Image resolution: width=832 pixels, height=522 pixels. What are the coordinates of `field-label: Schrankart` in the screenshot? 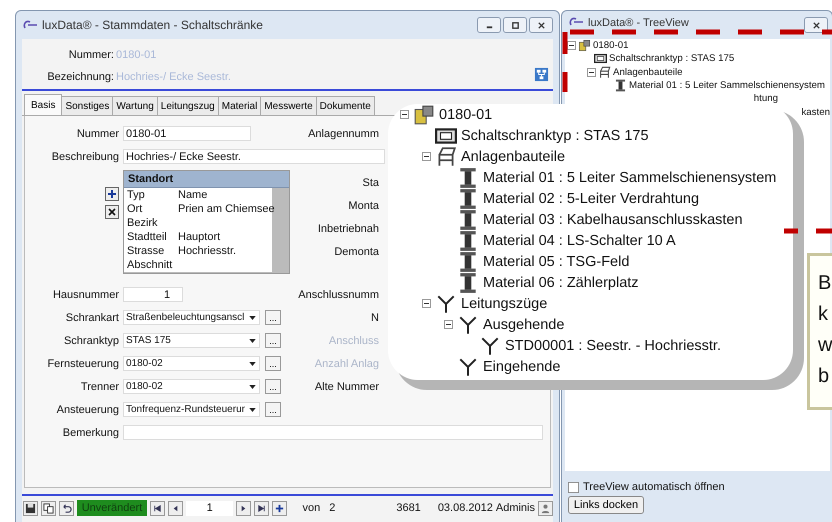 It's located at (91, 318).